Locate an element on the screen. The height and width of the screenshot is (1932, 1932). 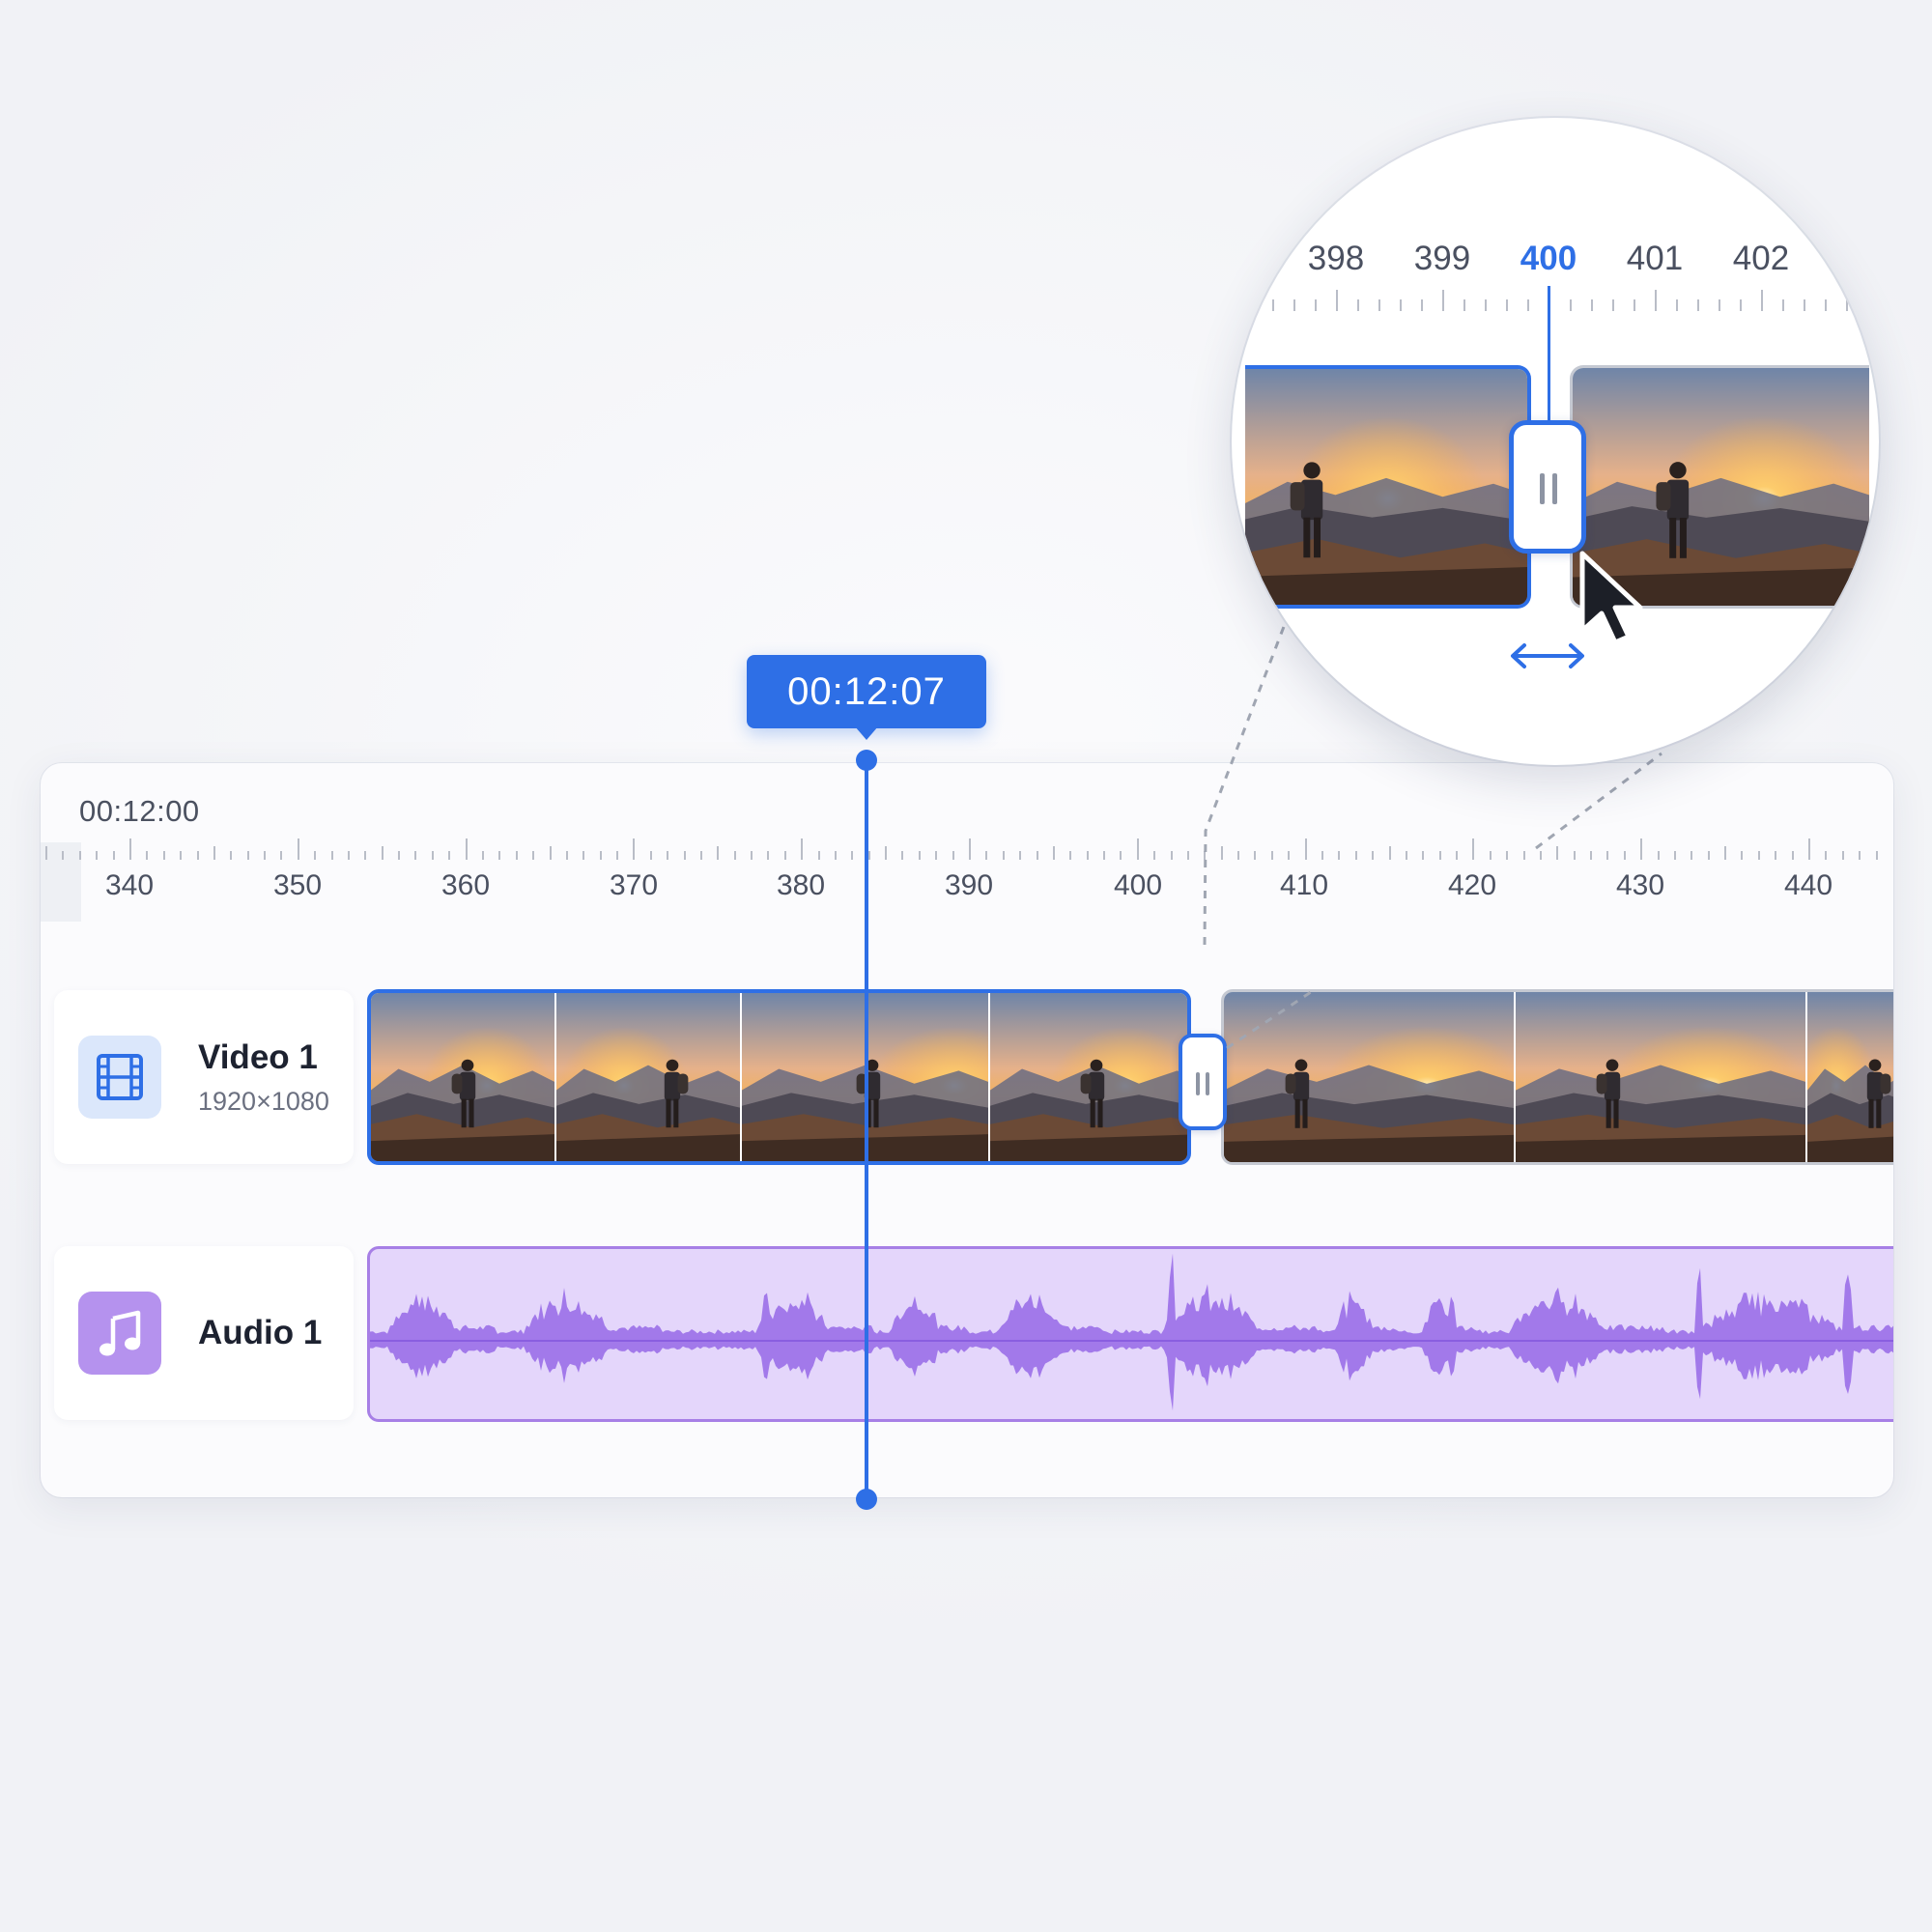
ruler-label: 440 is located at coordinates (1808, 885).